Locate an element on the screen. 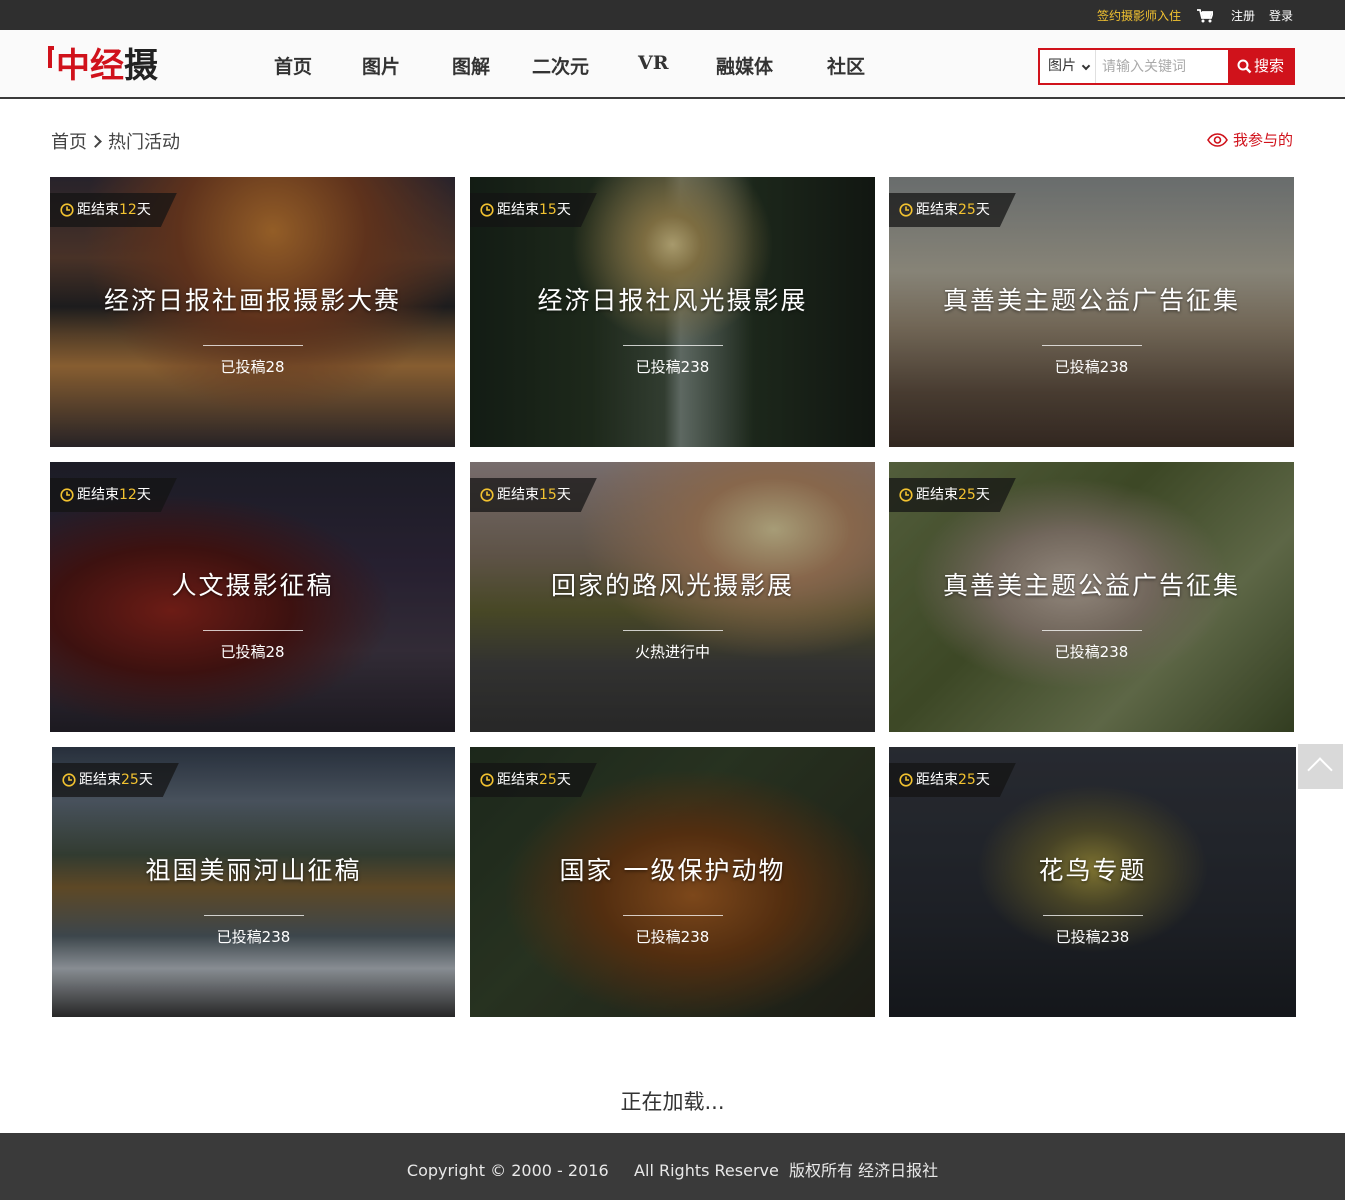  search-icon is located at coordinates (1244, 66).